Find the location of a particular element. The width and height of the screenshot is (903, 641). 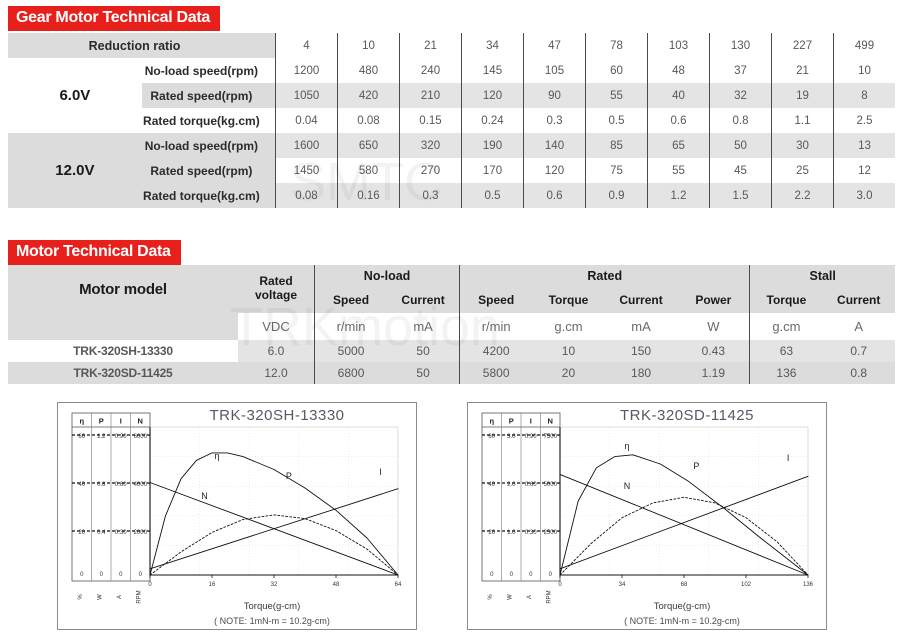

svg-text: 0.60 is located at coordinates (531, 485).